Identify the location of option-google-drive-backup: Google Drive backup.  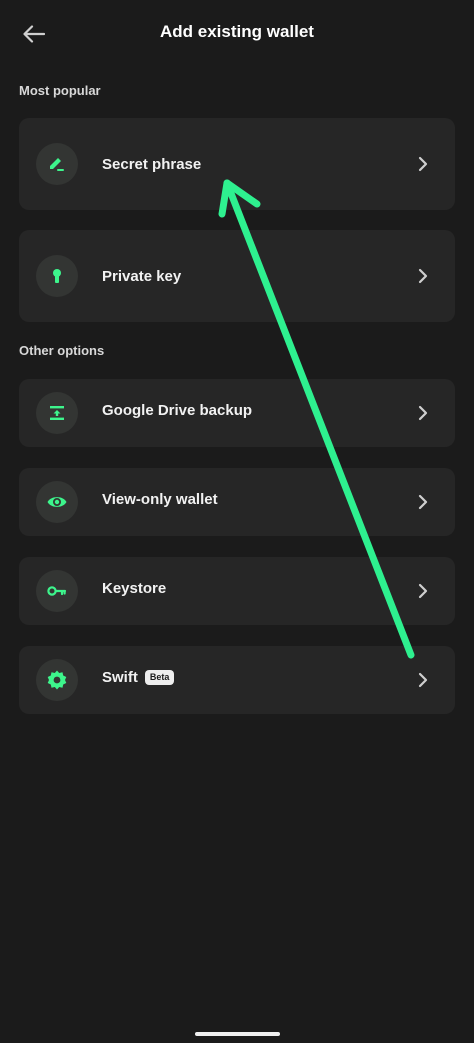
(237, 413).